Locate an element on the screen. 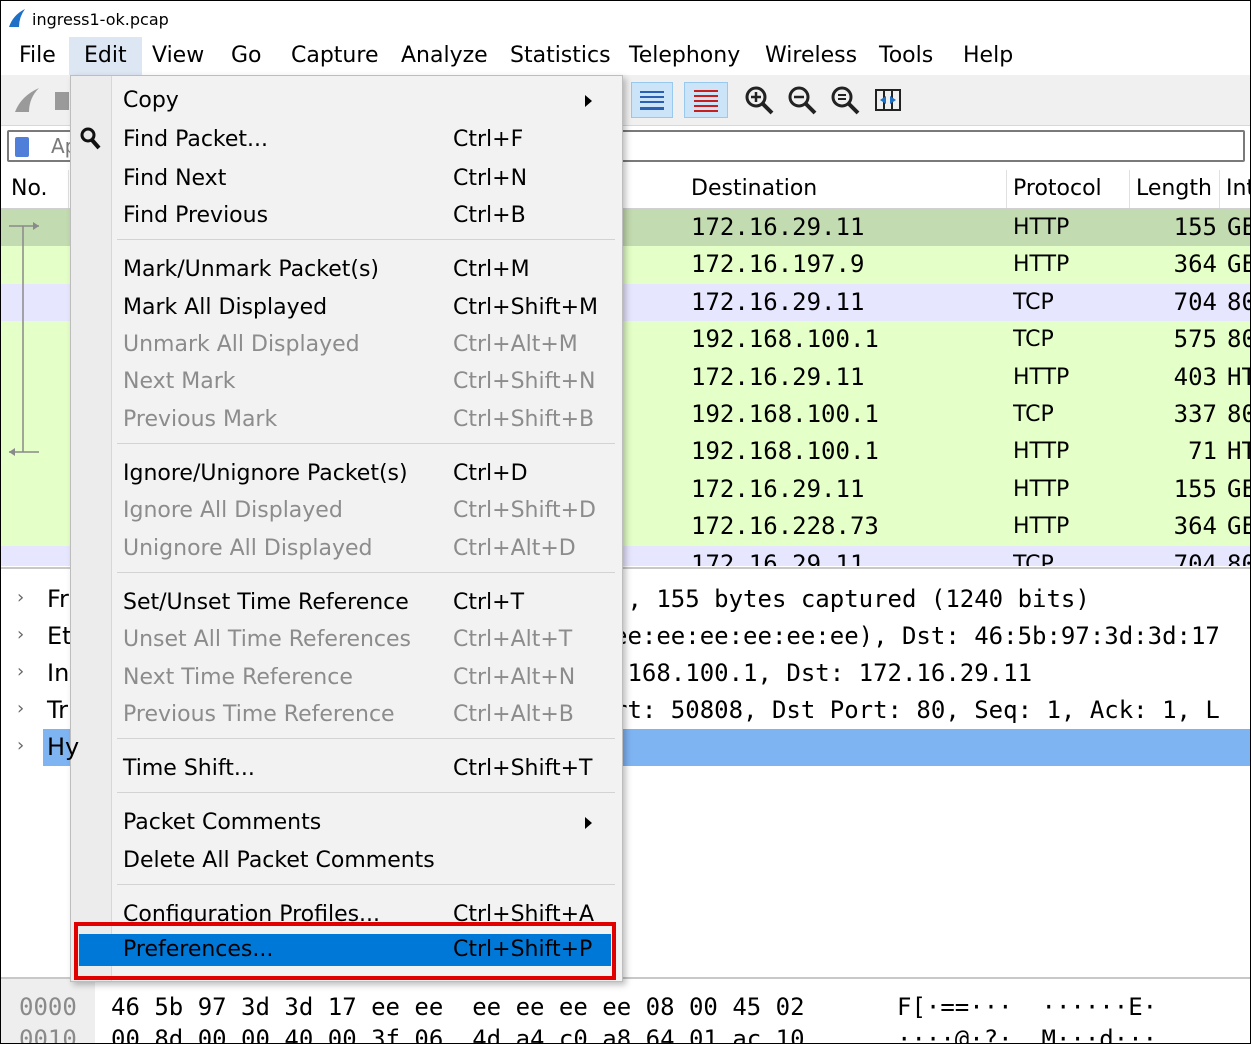  menu-item-find-packet: Find Packet... Ctrl+F is located at coordinates (346, 139).